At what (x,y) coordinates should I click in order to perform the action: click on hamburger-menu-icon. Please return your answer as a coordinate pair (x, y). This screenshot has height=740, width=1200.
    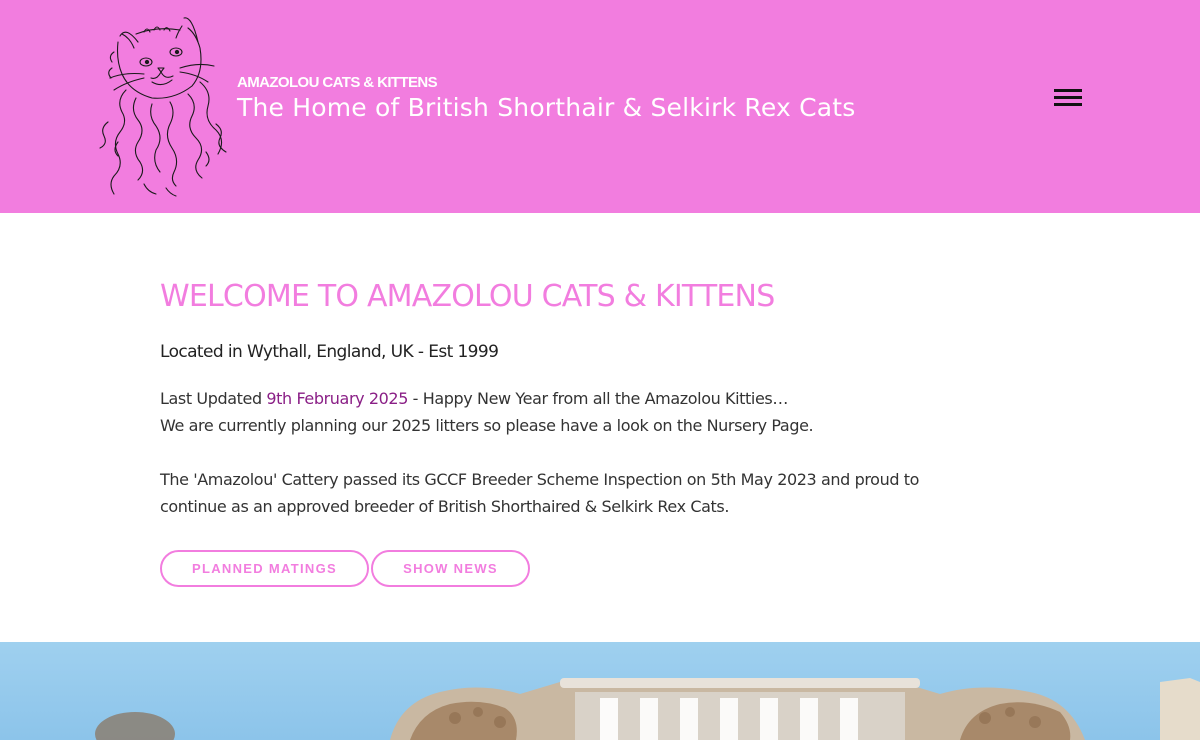
    Looking at the image, I should click on (1068, 90).